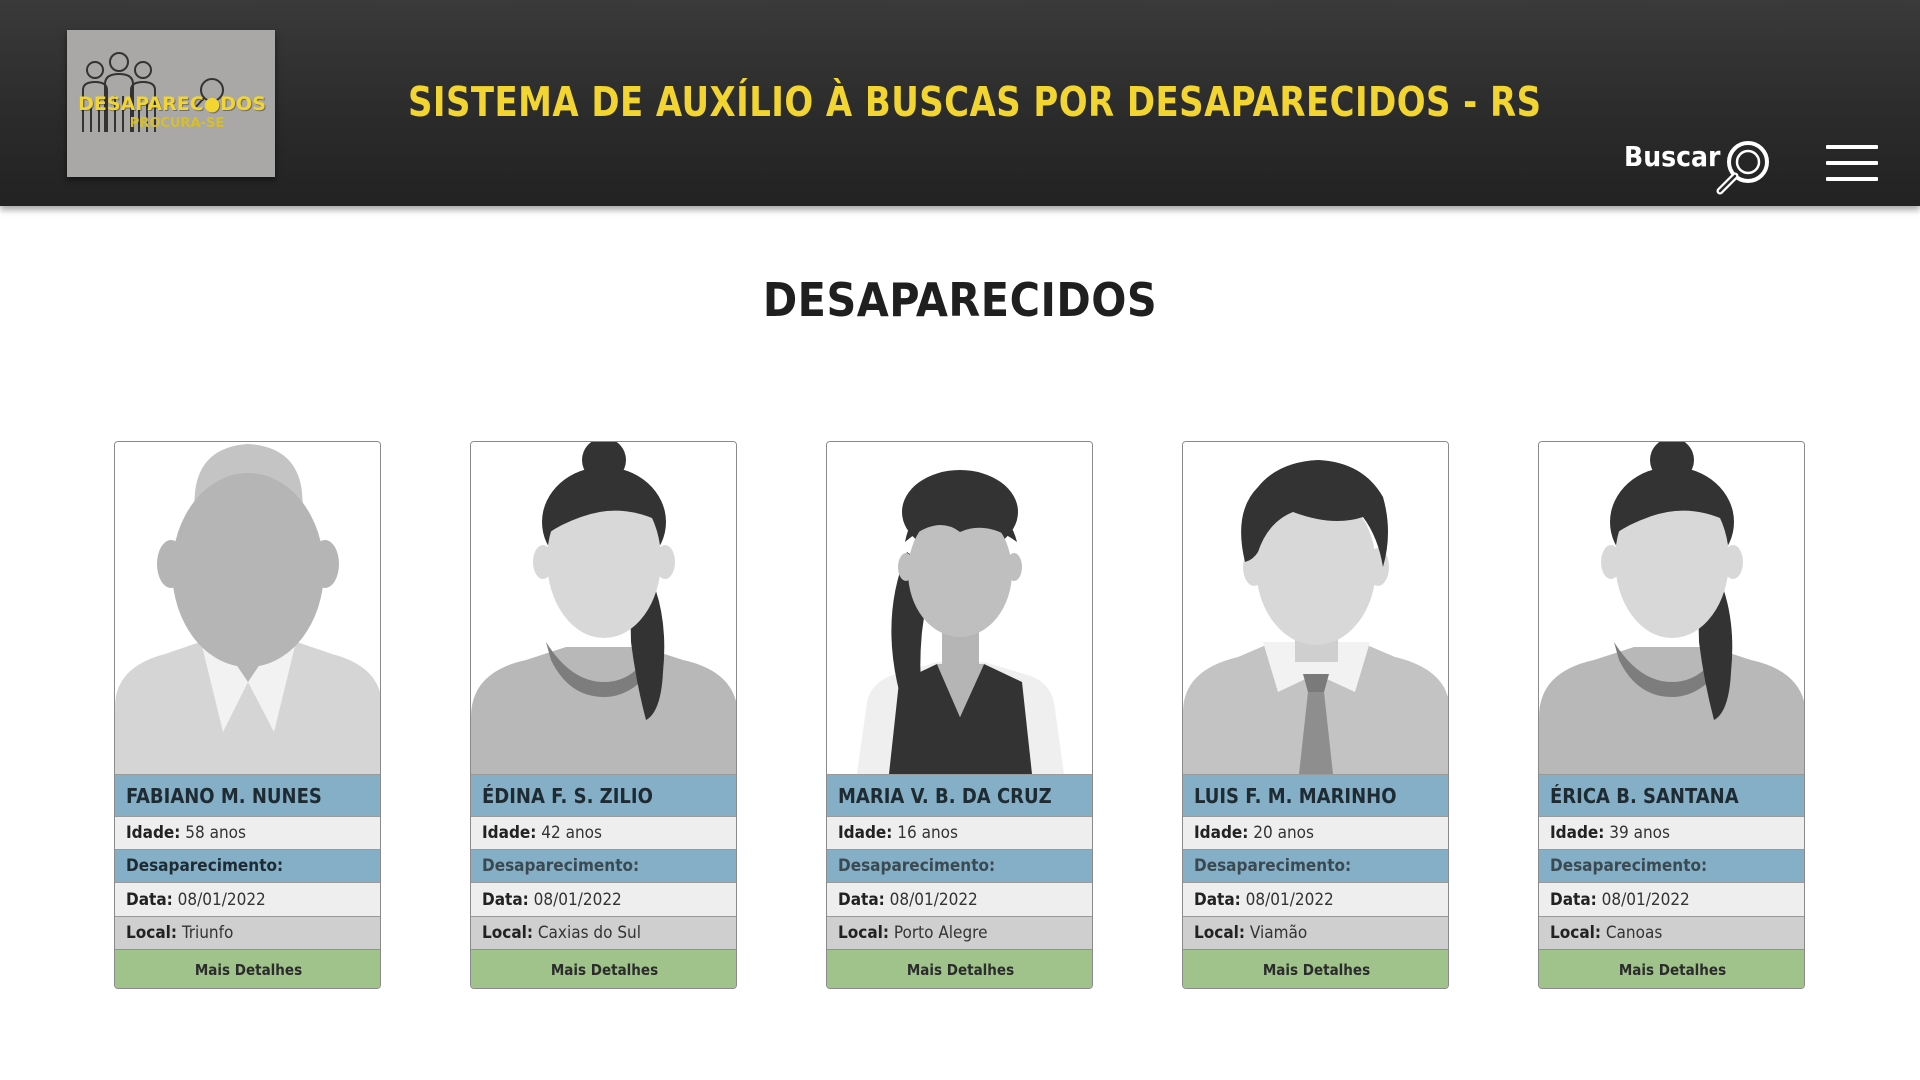 The height and width of the screenshot is (1080, 1920). I want to click on age-value: 39 anos, so click(1639, 833).